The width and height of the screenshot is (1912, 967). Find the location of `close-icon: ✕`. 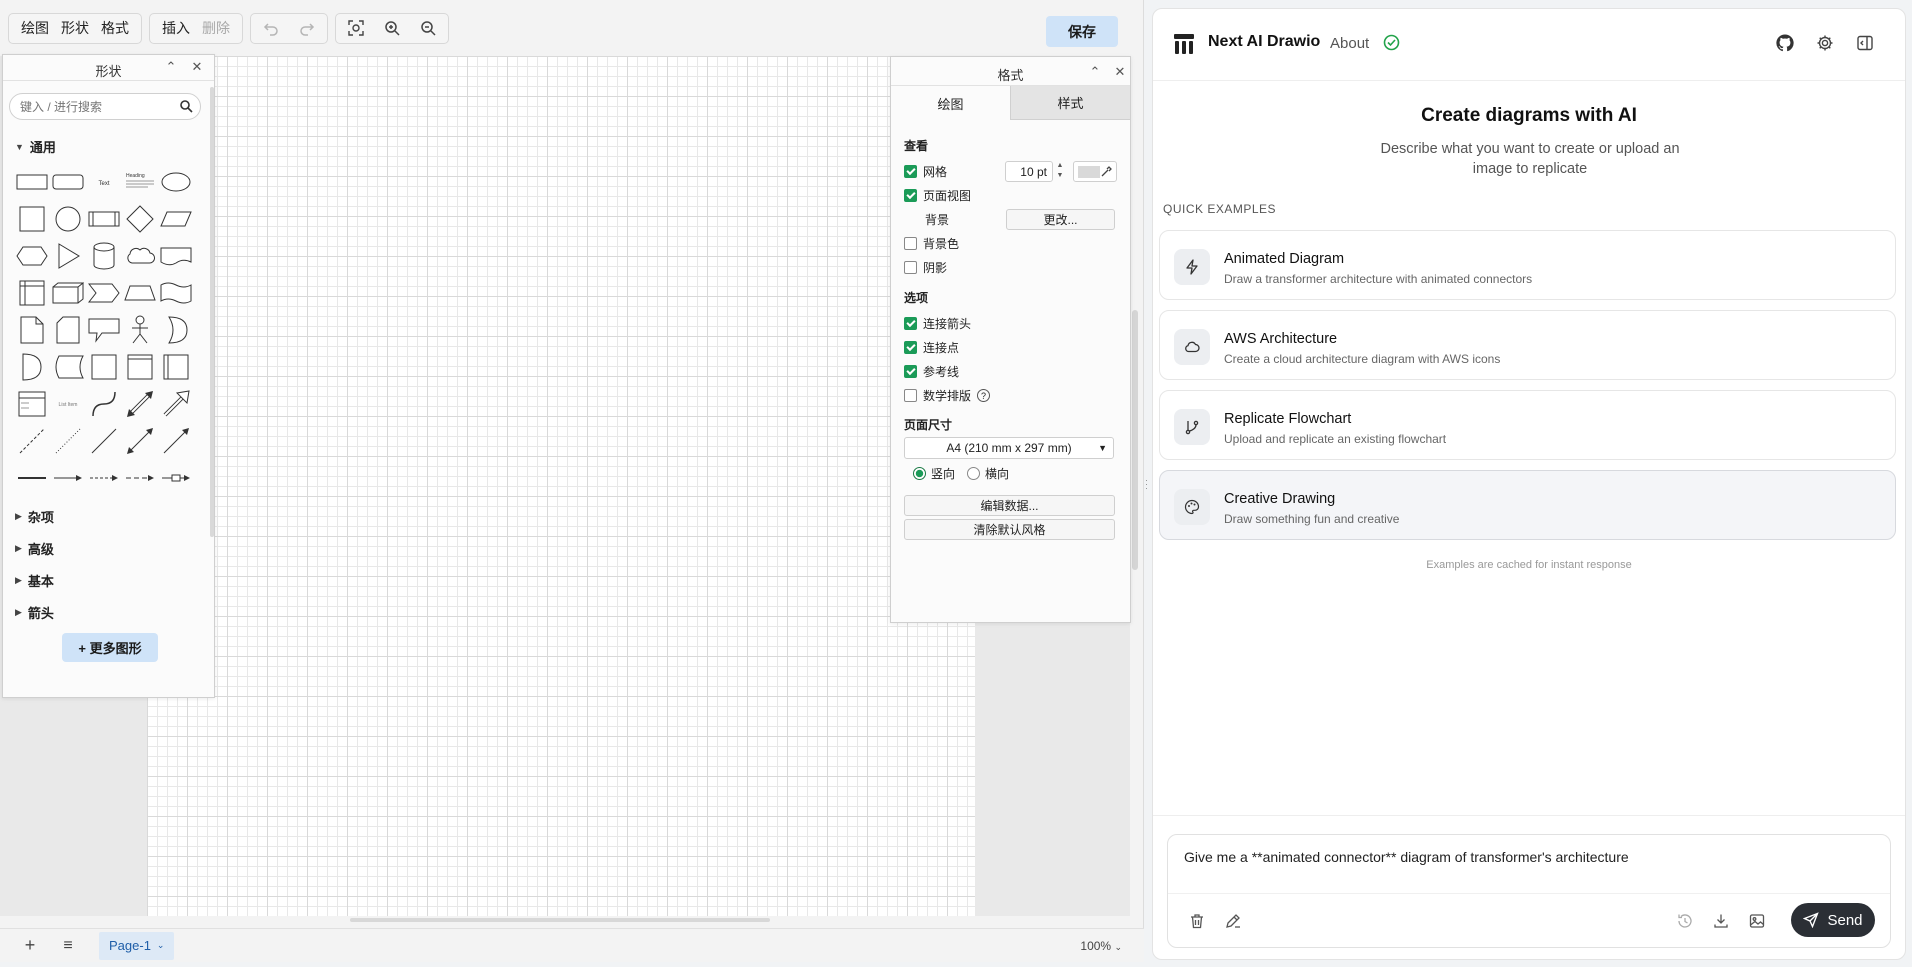

close-icon: ✕ is located at coordinates (1120, 72).